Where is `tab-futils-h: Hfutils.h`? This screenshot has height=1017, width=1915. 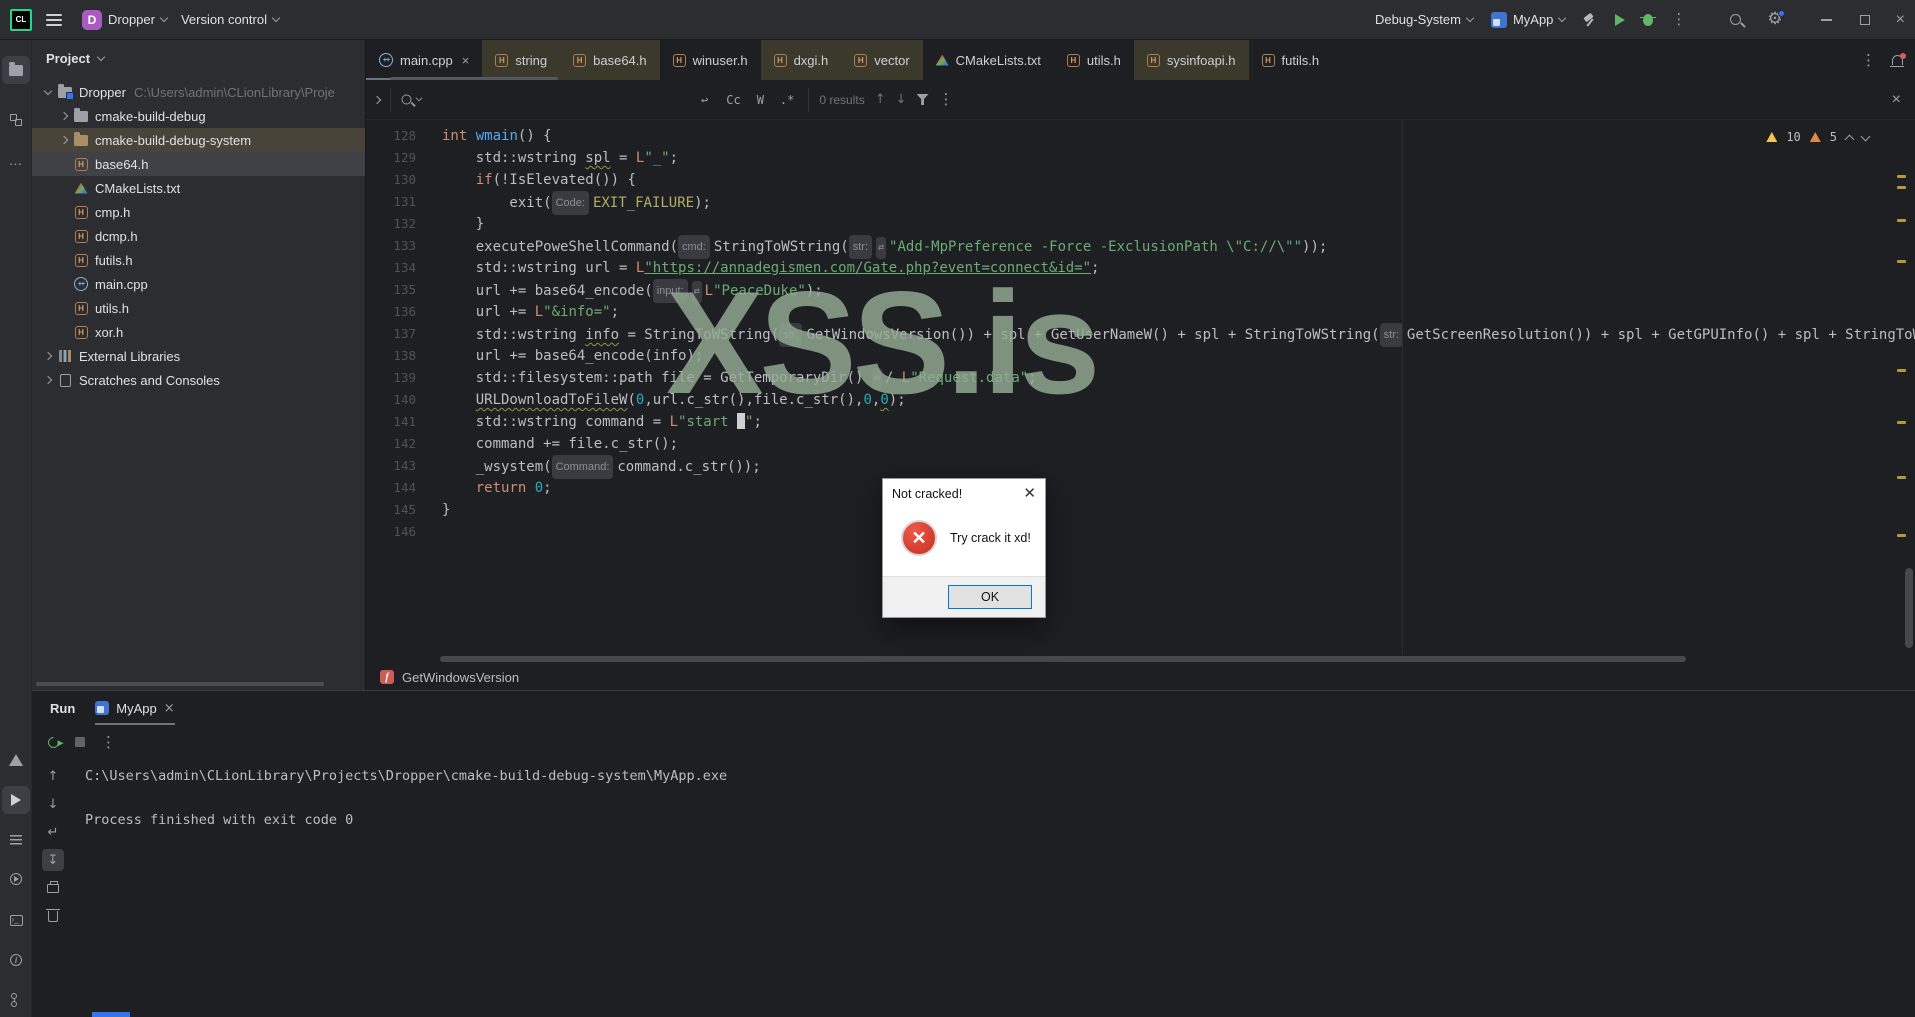 tab-futils-h: Hfutils.h is located at coordinates (1291, 60).